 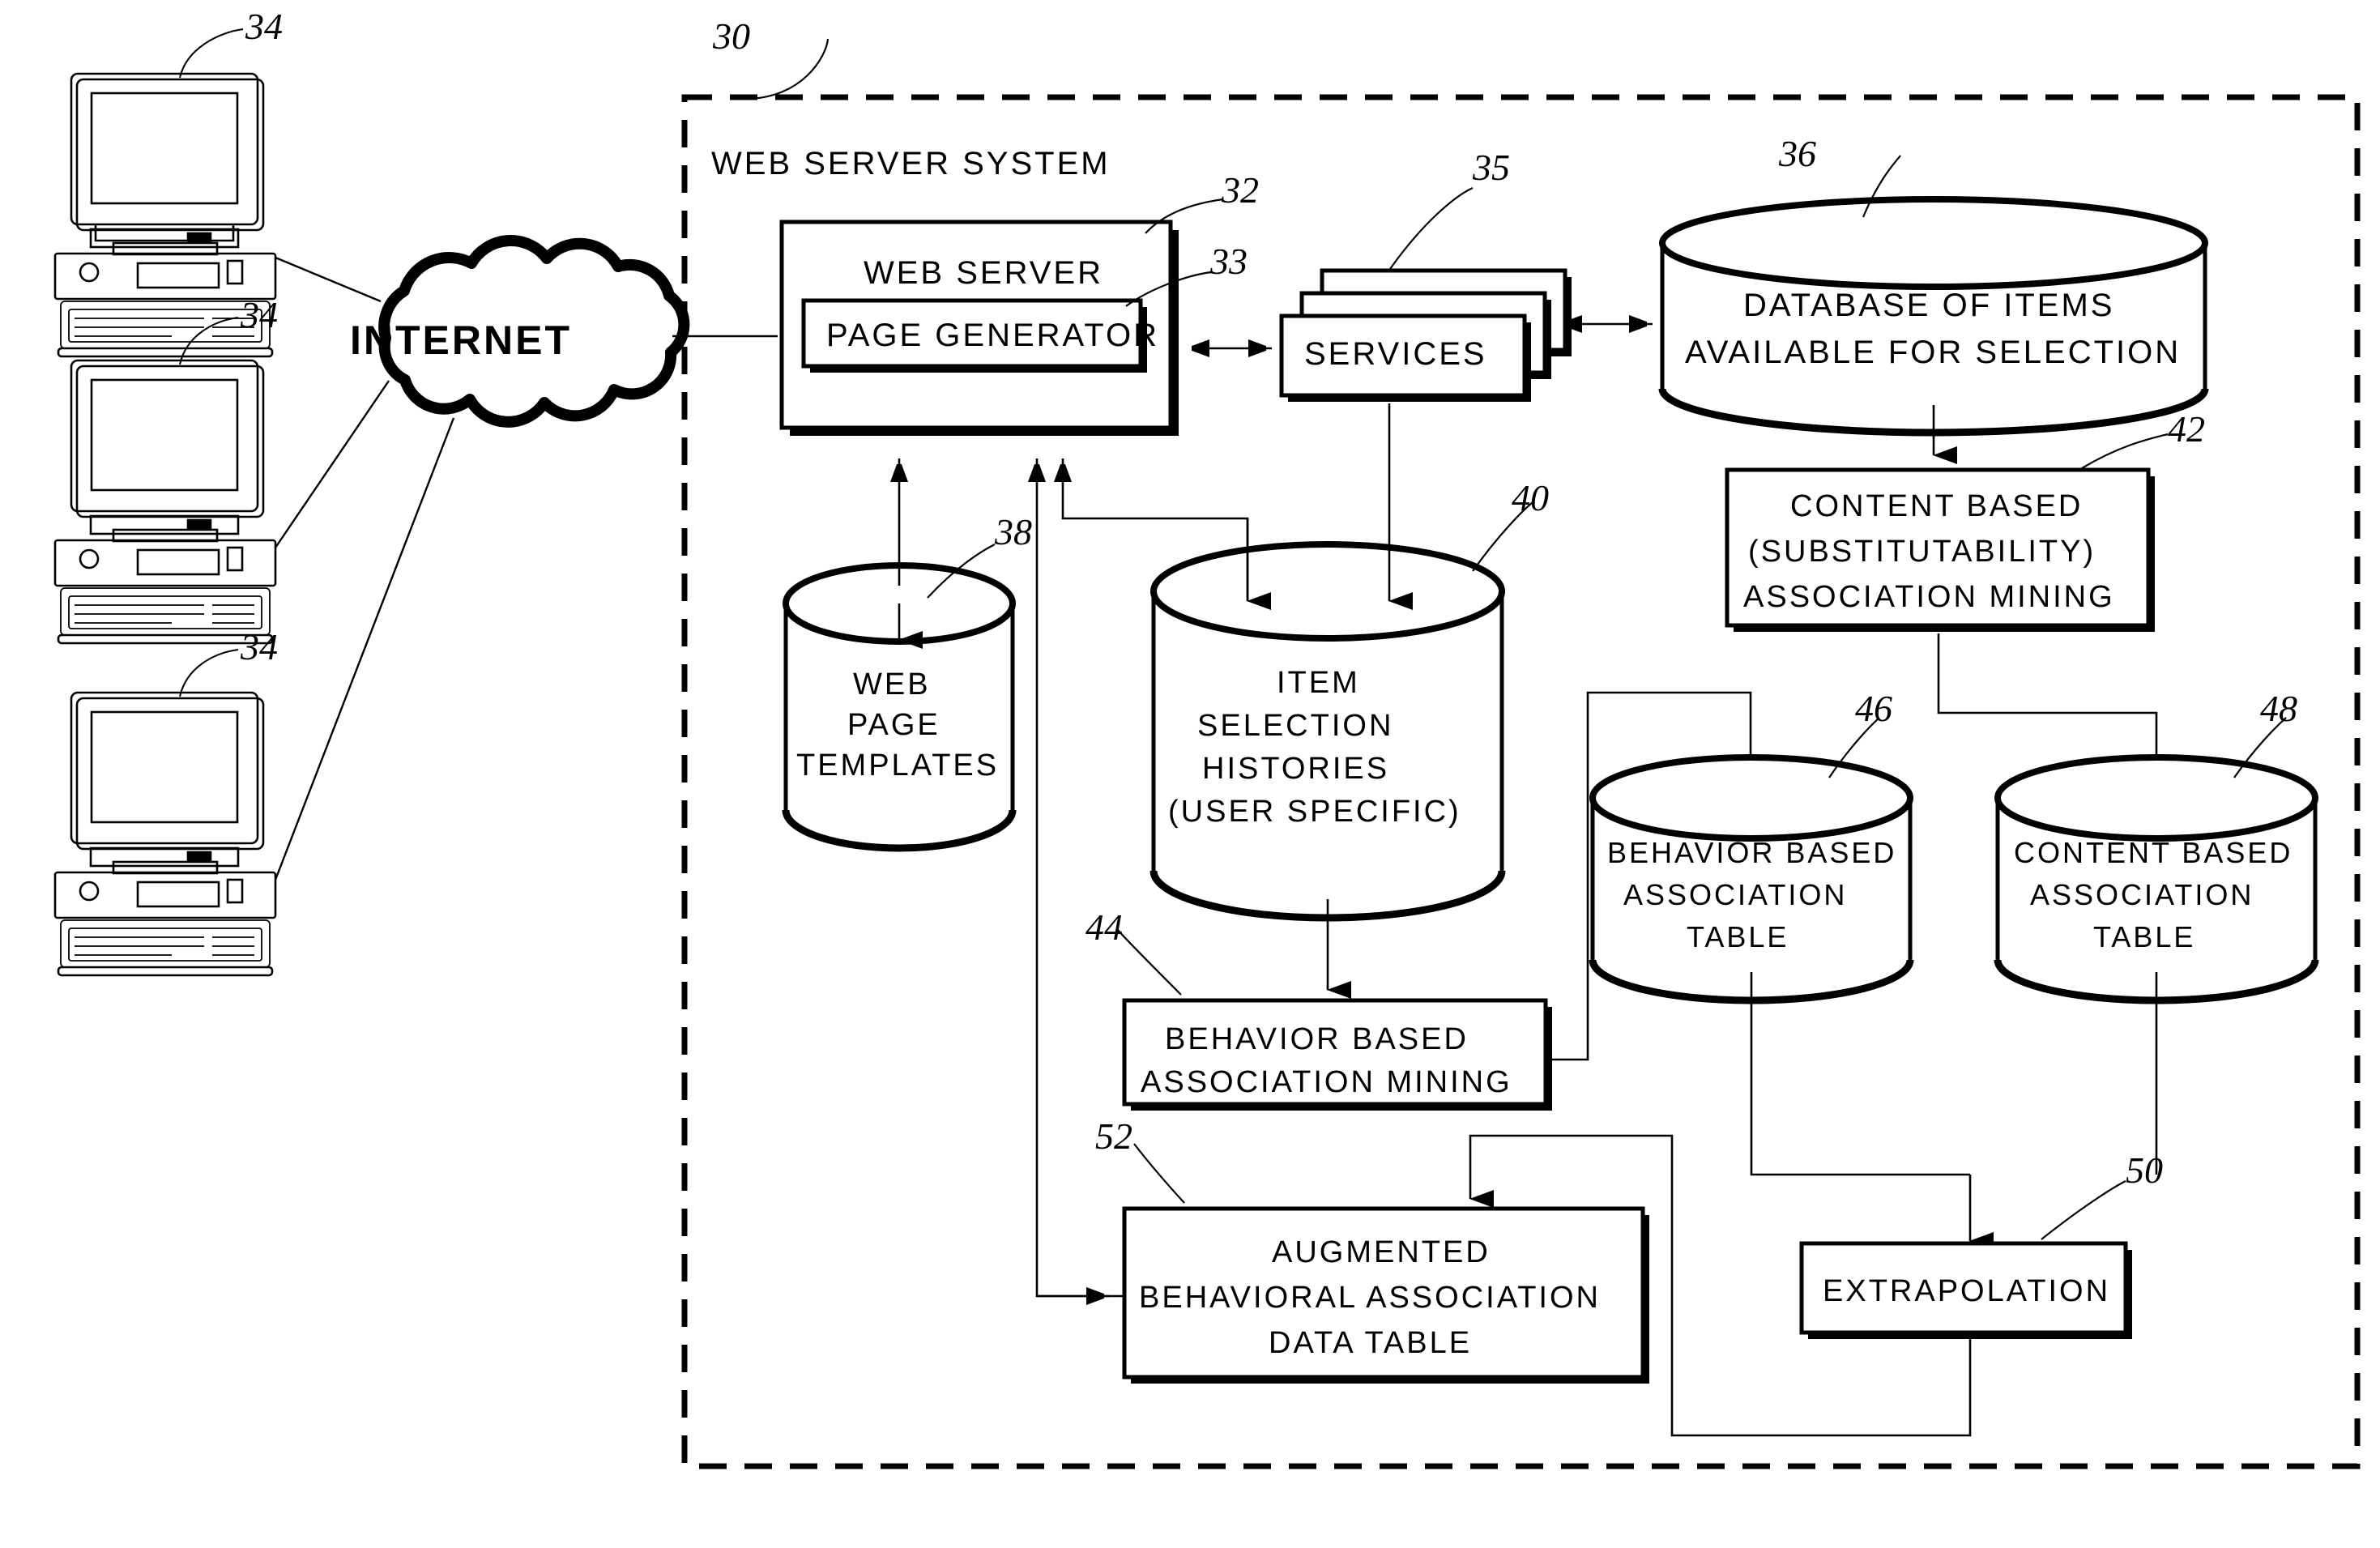 What do you see at coordinates (1395, 354) in the screenshot?
I see `services-label: SERVICES` at bounding box center [1395, 354].